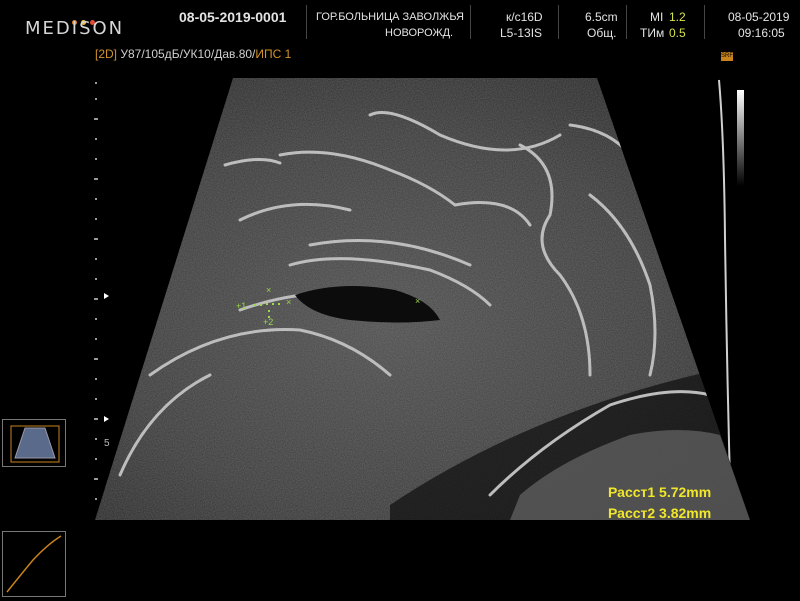 This screenshot has width=800, height=601. I want to click on measurement-2: Расст2 3.82mm, so click(659, 513).